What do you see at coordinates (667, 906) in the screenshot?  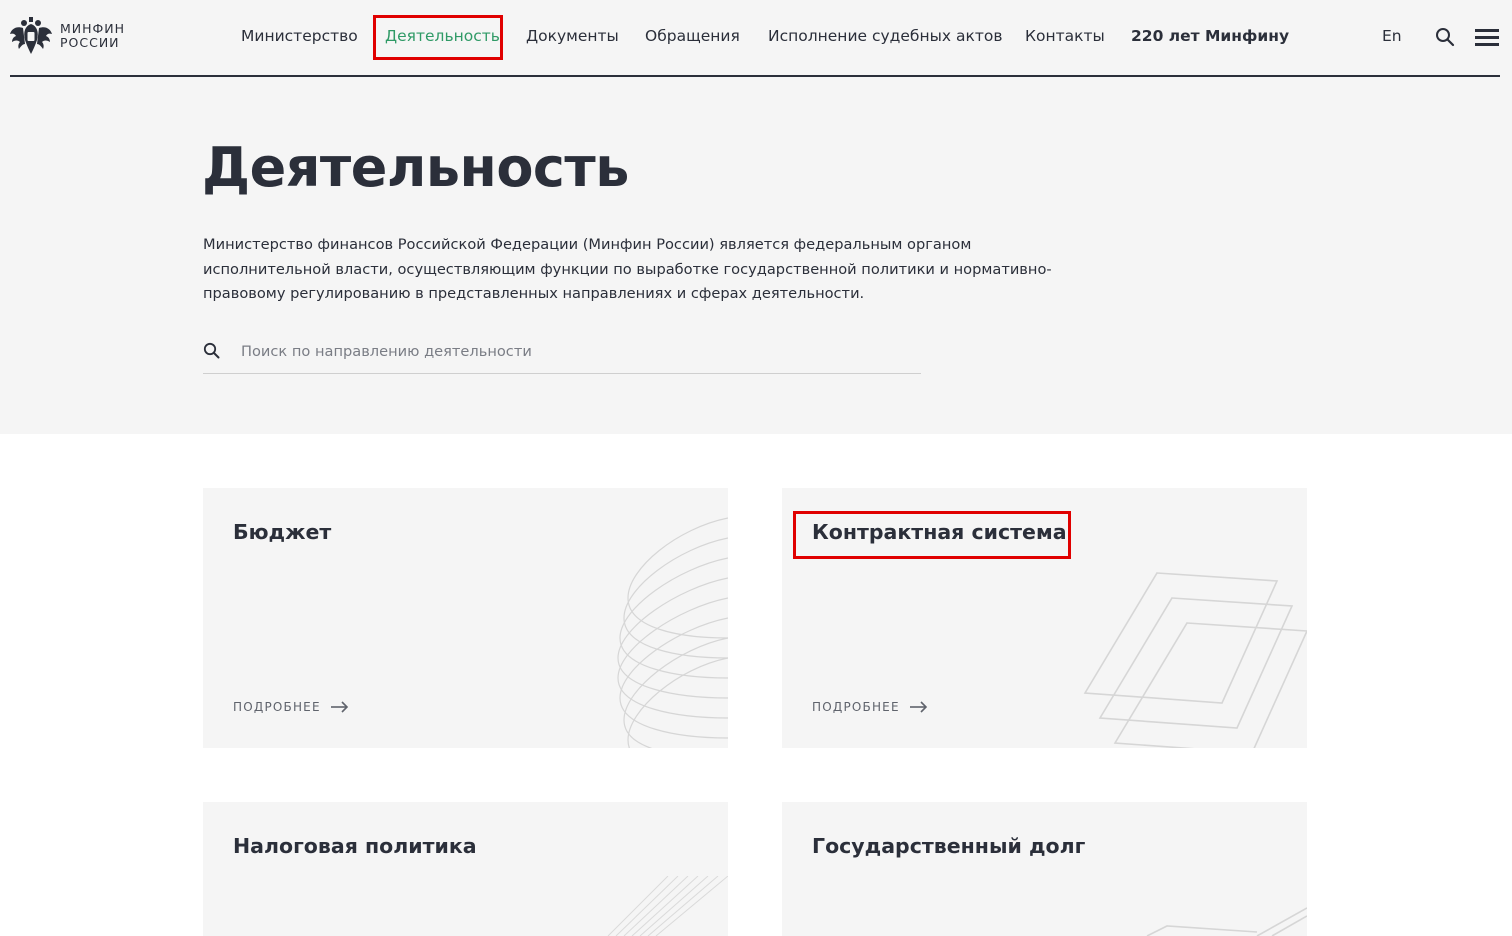 I see `diagonal-lines-graphic` at bounding box center [667, 906].